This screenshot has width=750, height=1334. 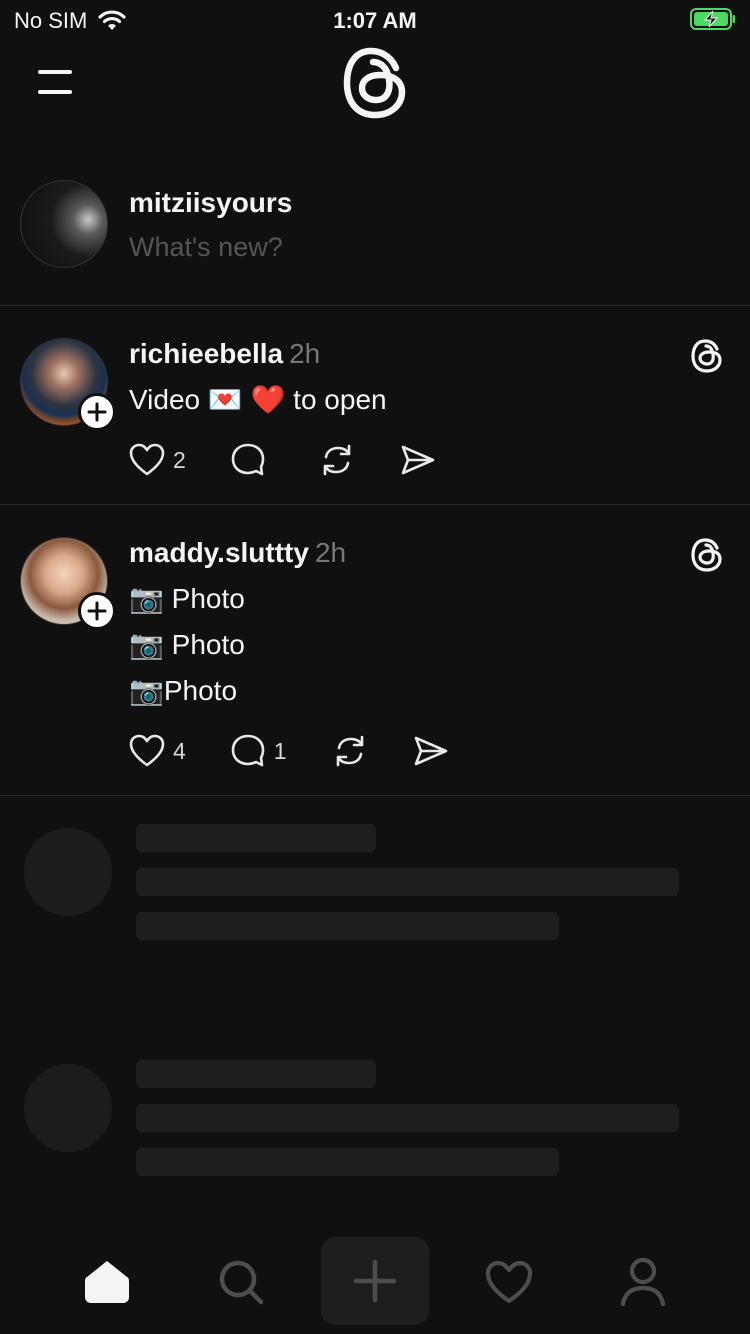 I want to click on menu-icon-line, so click(x=55, y=92).